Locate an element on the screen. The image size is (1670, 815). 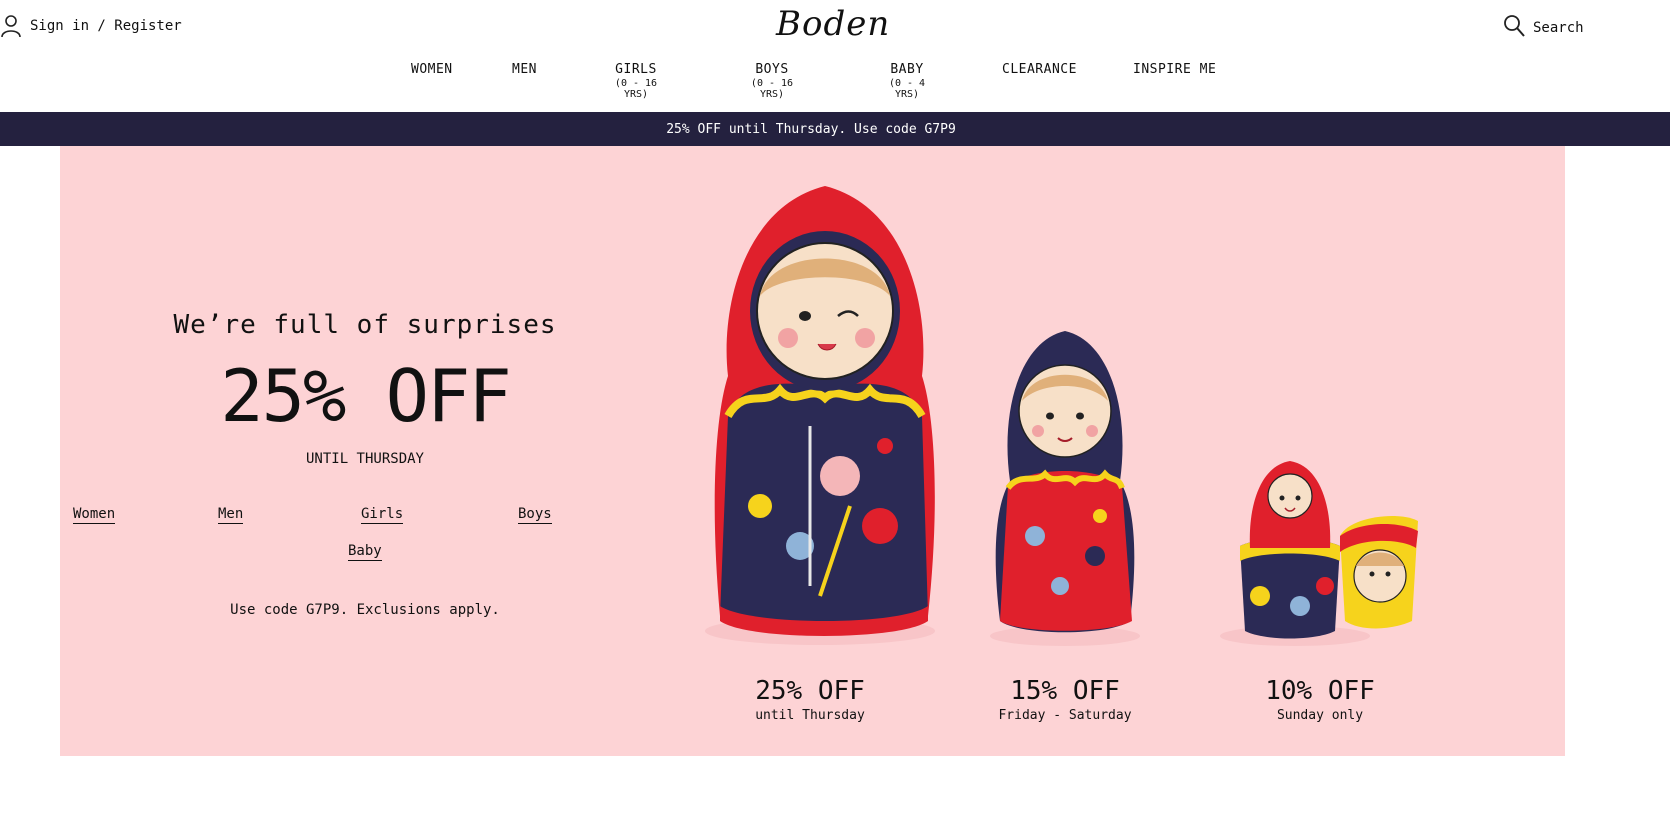
promo-code-note: Use code G7P9. Exclusions apply. is located at coordinates (365, 610).